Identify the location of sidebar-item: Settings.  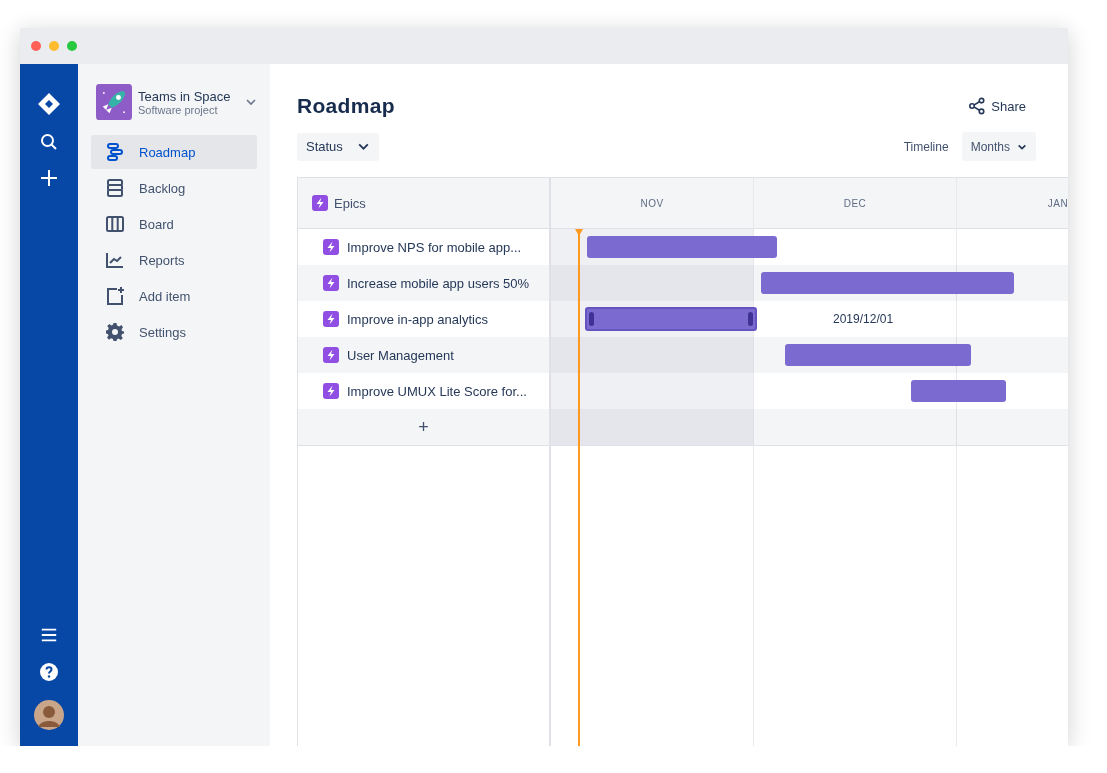
(174, 332).